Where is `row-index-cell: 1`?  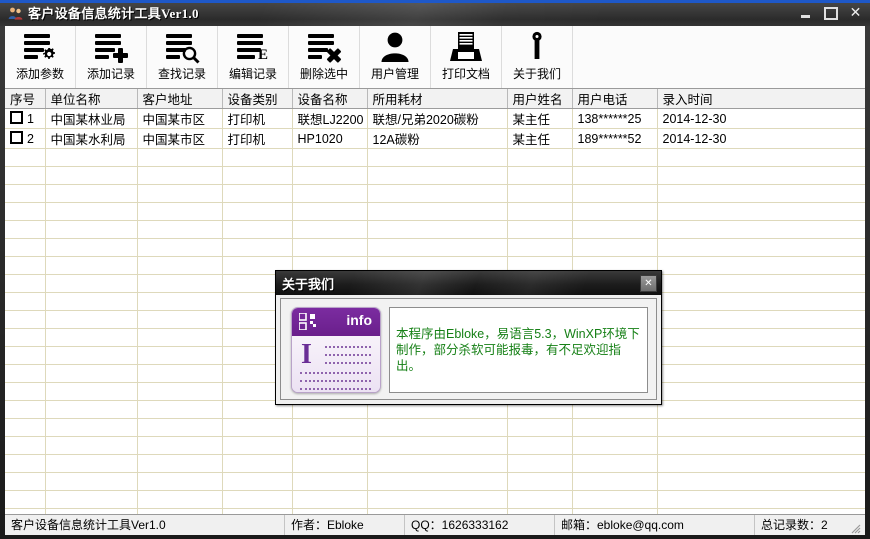 row-index-cell: 1 is located at coordinates (25, 118).